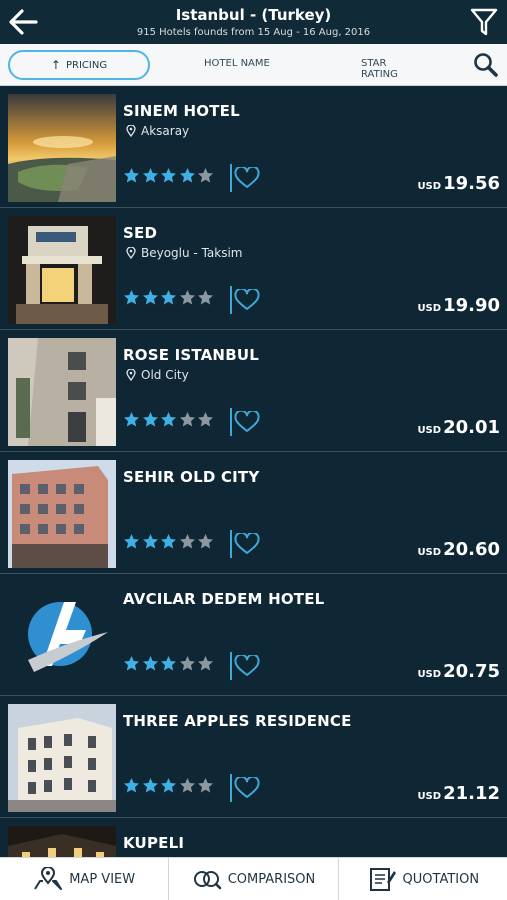 The width and height of the screenshot is (507, 900). I want to click on hotel-row: THREE APPLES RESIDENCE USD 21.12, so click(253, 757).